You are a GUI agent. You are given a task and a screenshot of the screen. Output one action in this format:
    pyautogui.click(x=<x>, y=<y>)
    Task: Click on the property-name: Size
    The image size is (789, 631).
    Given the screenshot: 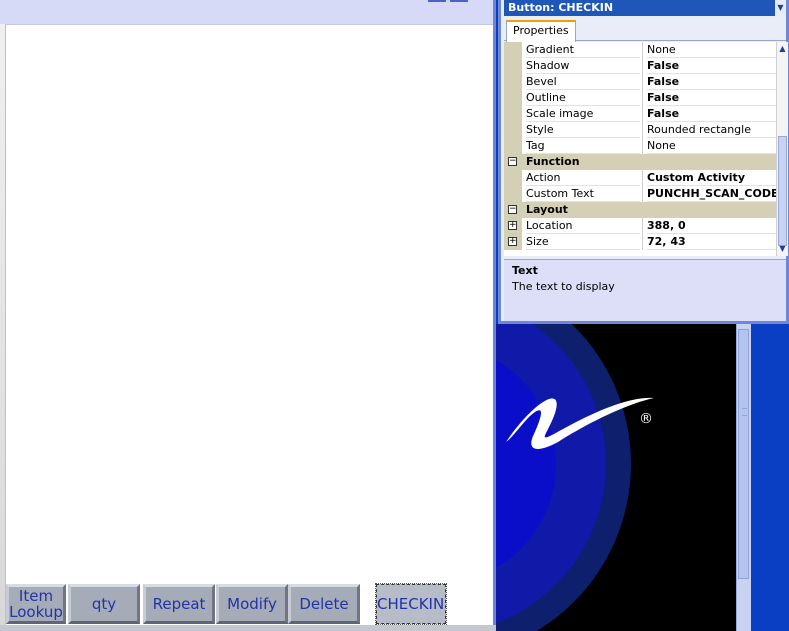 What is the action you would take?
    pyautogui.click(x=583, y=242)
    